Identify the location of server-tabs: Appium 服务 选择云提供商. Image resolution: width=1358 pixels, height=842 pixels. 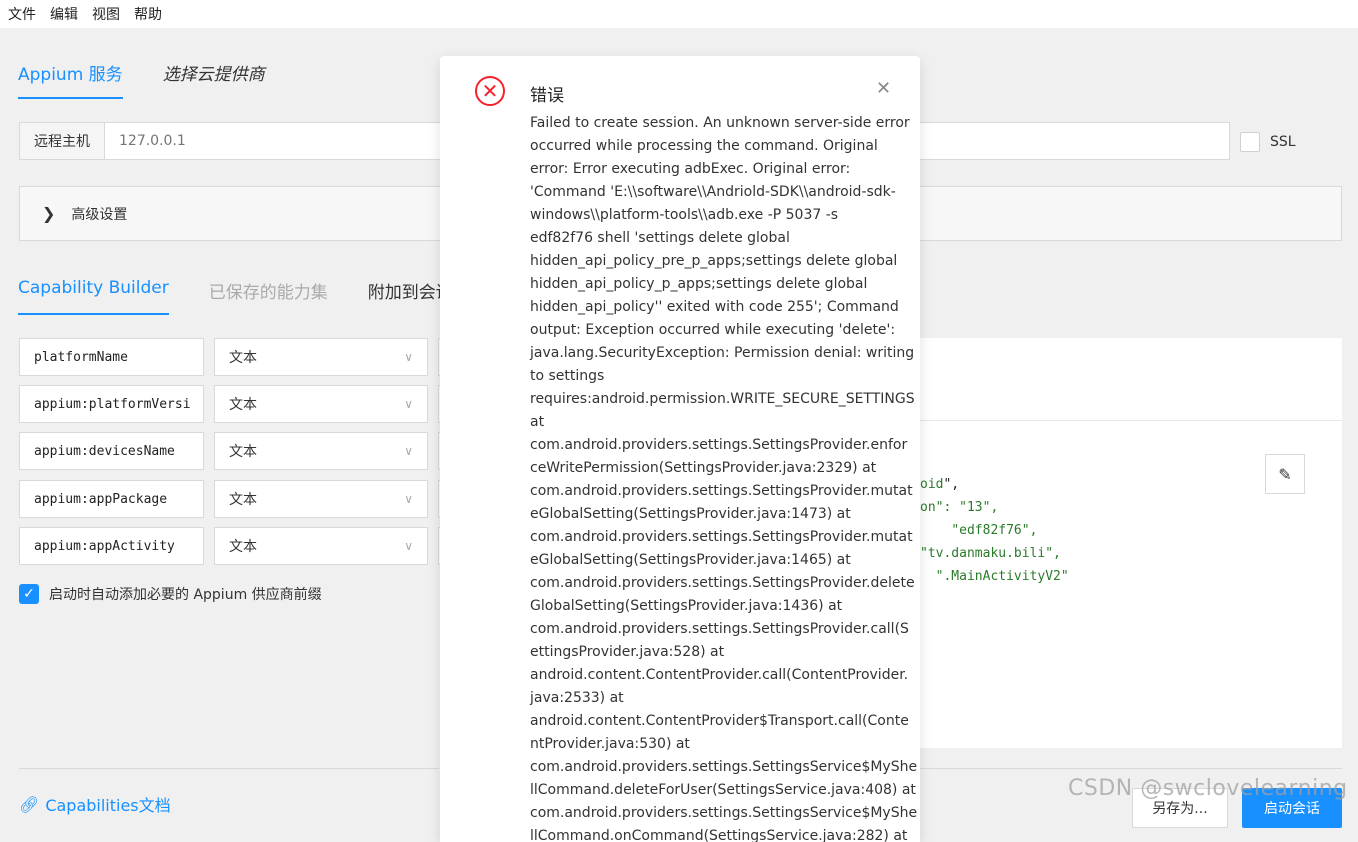
(141, 79).